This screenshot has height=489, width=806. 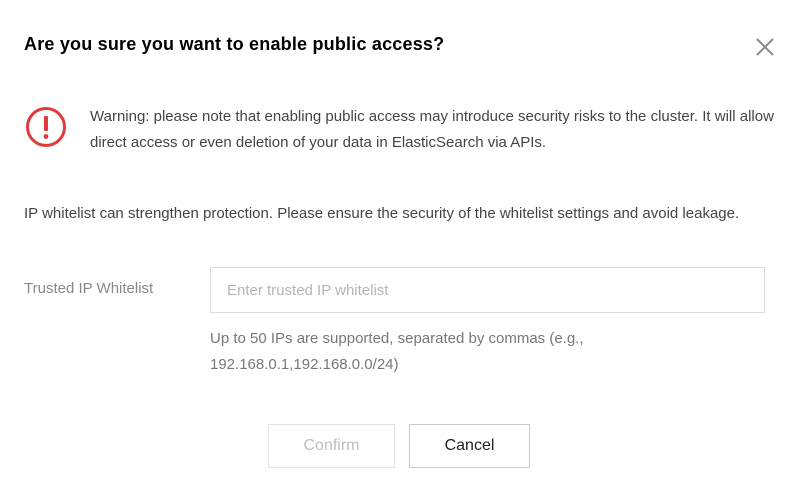 What do you see at coordinates (469, 446) in the screenshot?
I see `cancel-button: Cancel` at bounding box center [469, 446].